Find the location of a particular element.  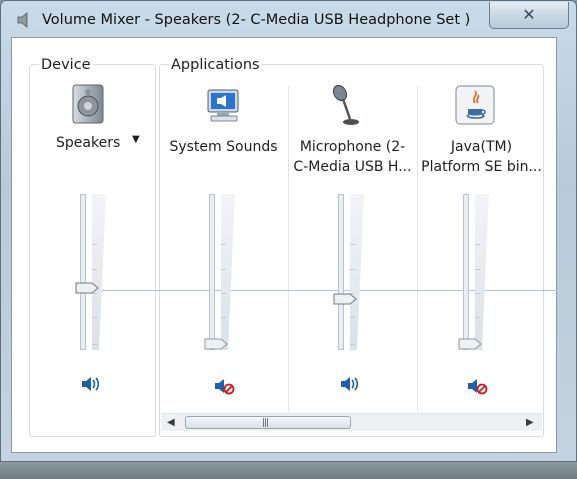

close-icon: ✕ is located at coordinates (529, 14).